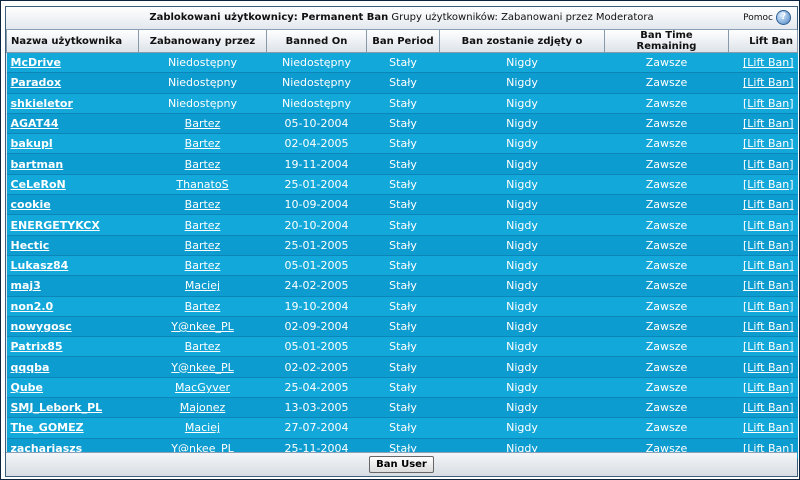 This screenshot has height=480, width=800. What do you see at coordinates (31, 204) in the screenshot?
I see `username-link: cookie` at bounding box center [31, 204].